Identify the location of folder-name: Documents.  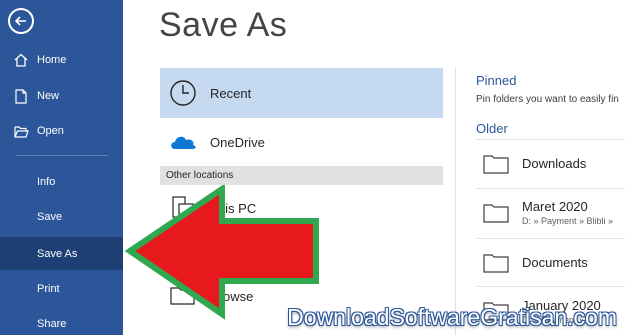
(555, 262).